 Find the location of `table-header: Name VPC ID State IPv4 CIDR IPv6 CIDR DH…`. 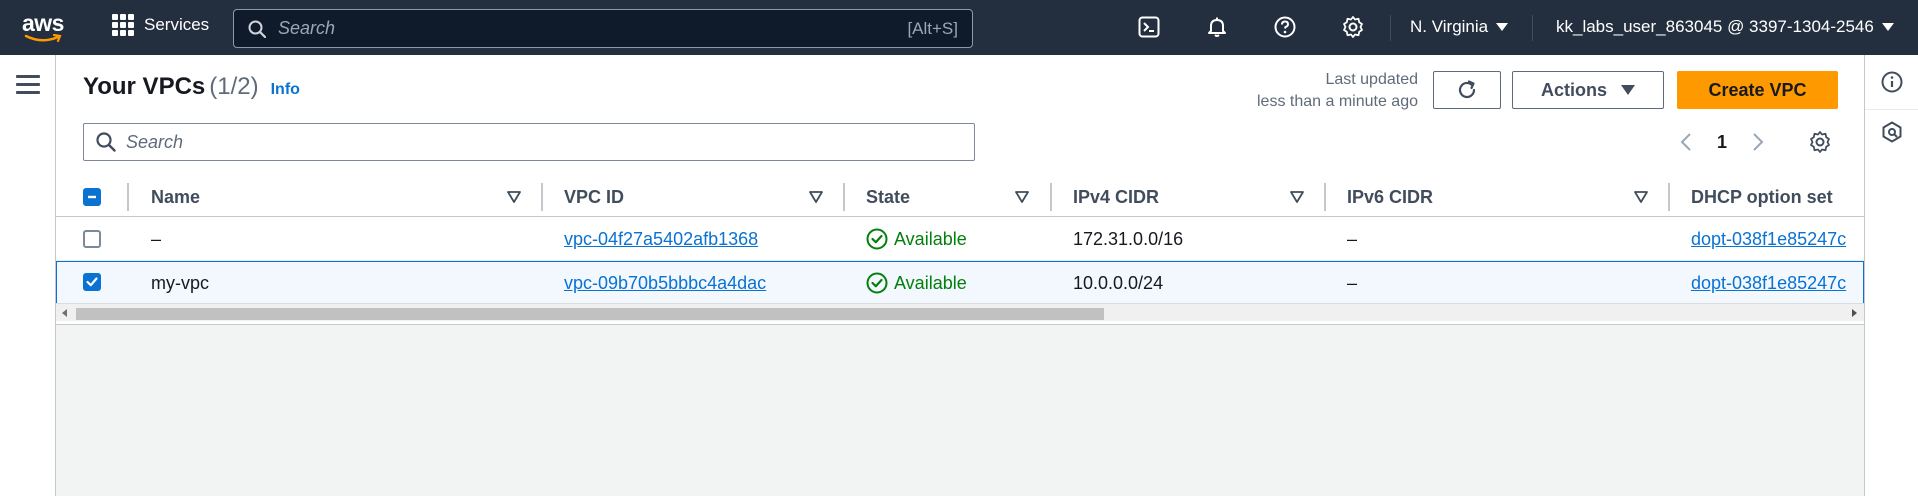

table-header: Name VPC ID State IPv4 CIDR IPv6 CIDR DH… is located at coordinates (960, 197).